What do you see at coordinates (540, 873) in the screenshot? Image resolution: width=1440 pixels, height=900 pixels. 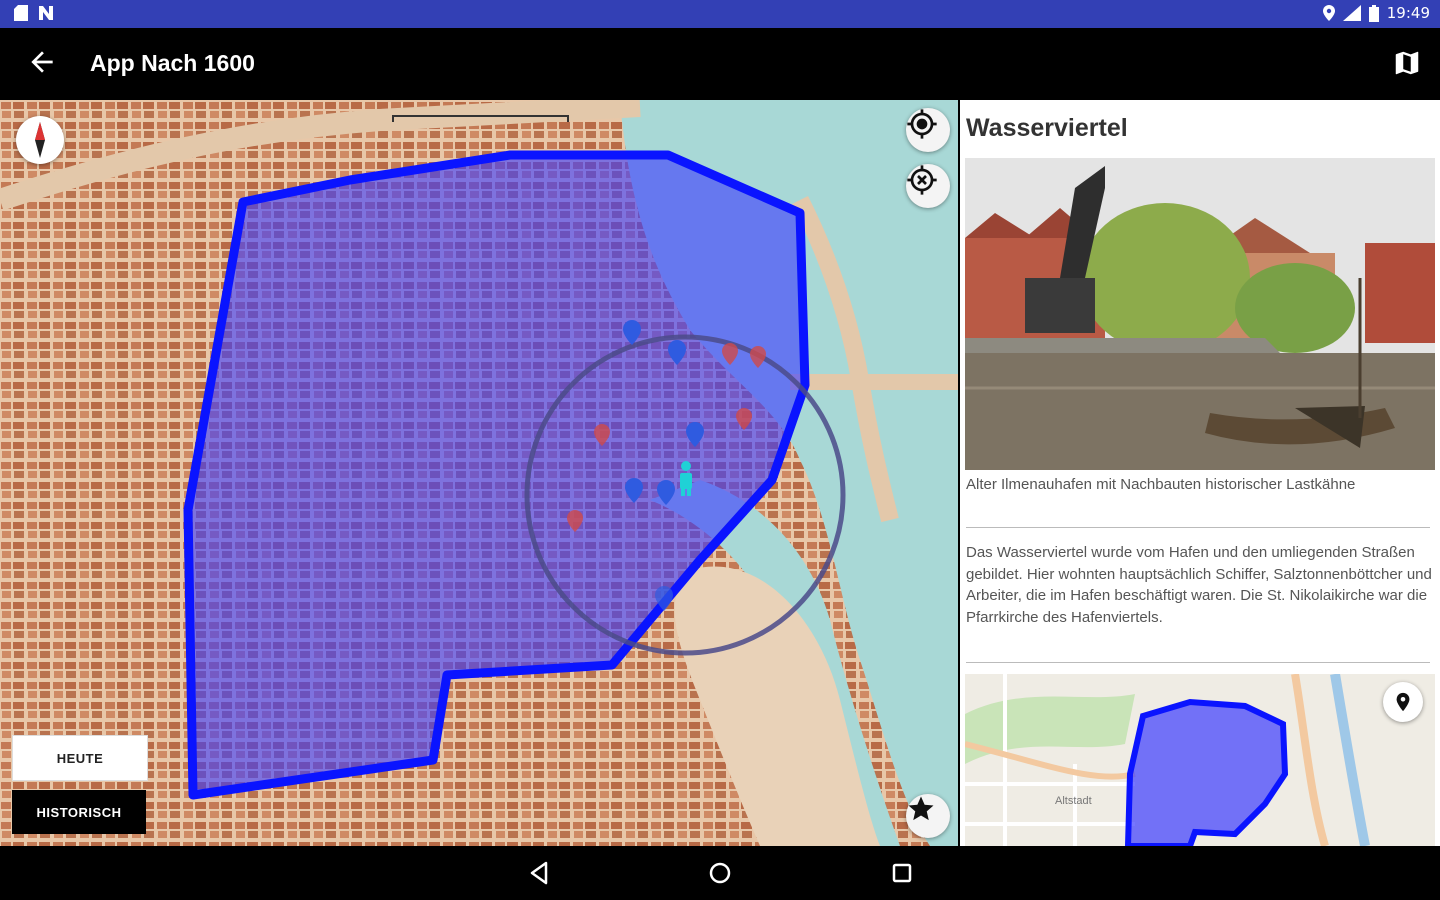 I see `nav-back-icon` at bounding box center [540, 873].